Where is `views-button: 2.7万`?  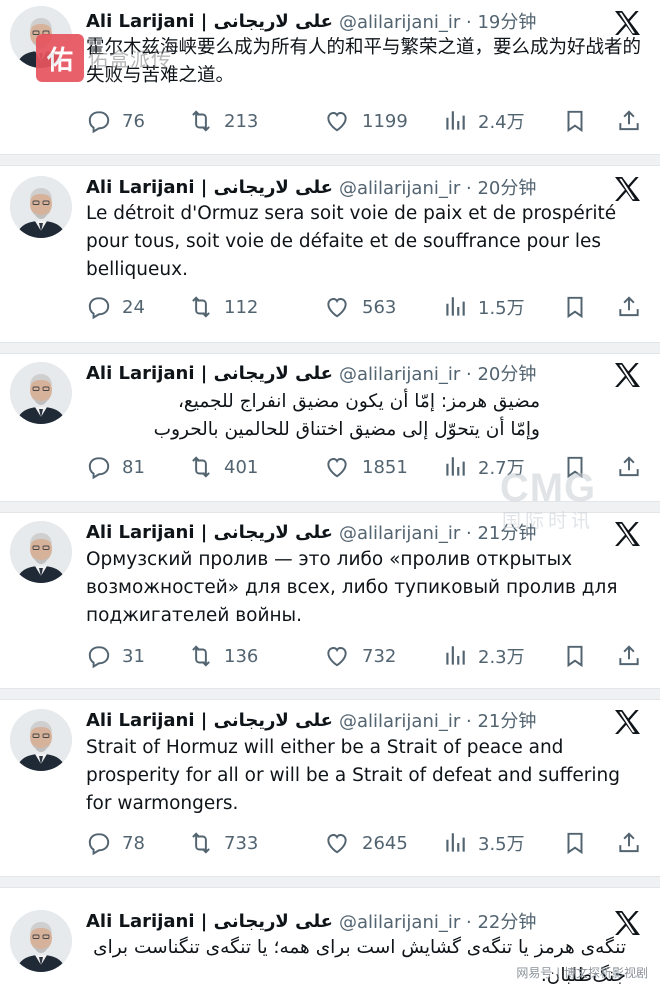
views-button: 2.7万 is located at coordinates (483, 467).